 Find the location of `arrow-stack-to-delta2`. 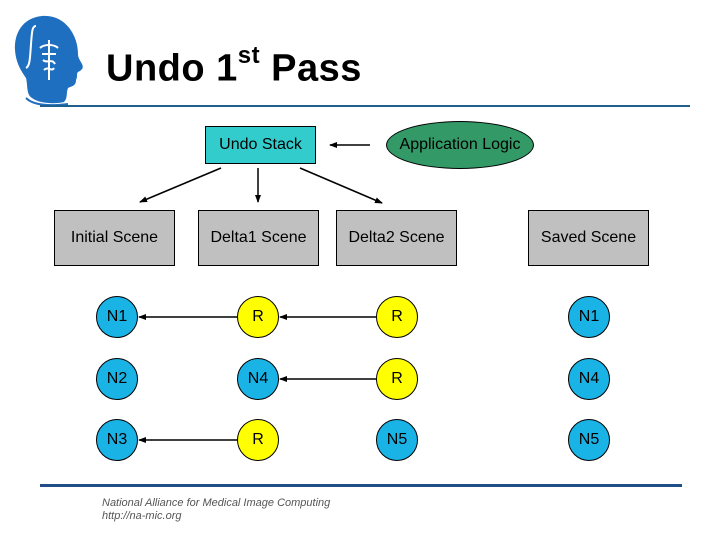

arrow-stack-to-delta2 is located at coordinates (341, 185).